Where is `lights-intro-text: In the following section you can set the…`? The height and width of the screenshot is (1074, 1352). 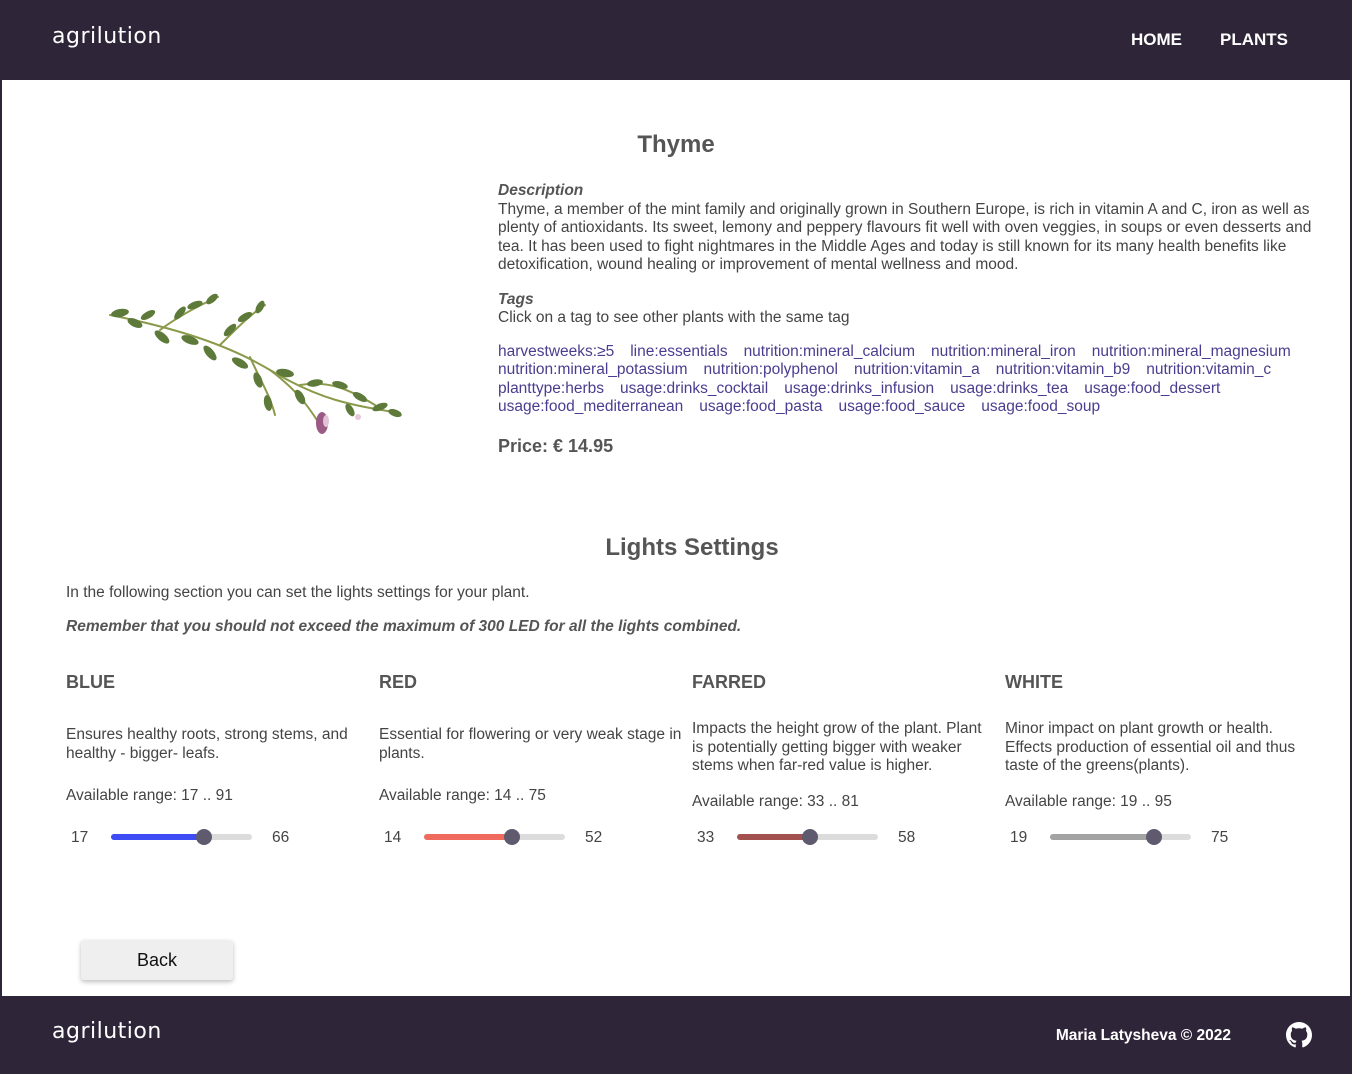 lights-intro-text: In the following section you can set the… is located at coordinates (298, 592).